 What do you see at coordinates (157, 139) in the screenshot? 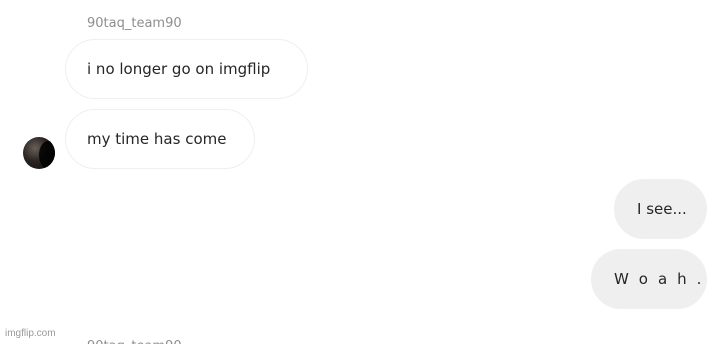
I see `message-text: my time has come` at bounding box center [157, 139].